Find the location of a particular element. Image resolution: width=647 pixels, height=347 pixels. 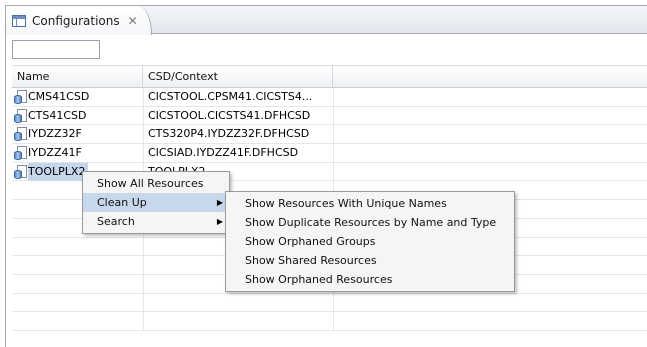

menu-item-show-orphaned-groups: Show Orphaned Groups is located at coordinates (370, 241).